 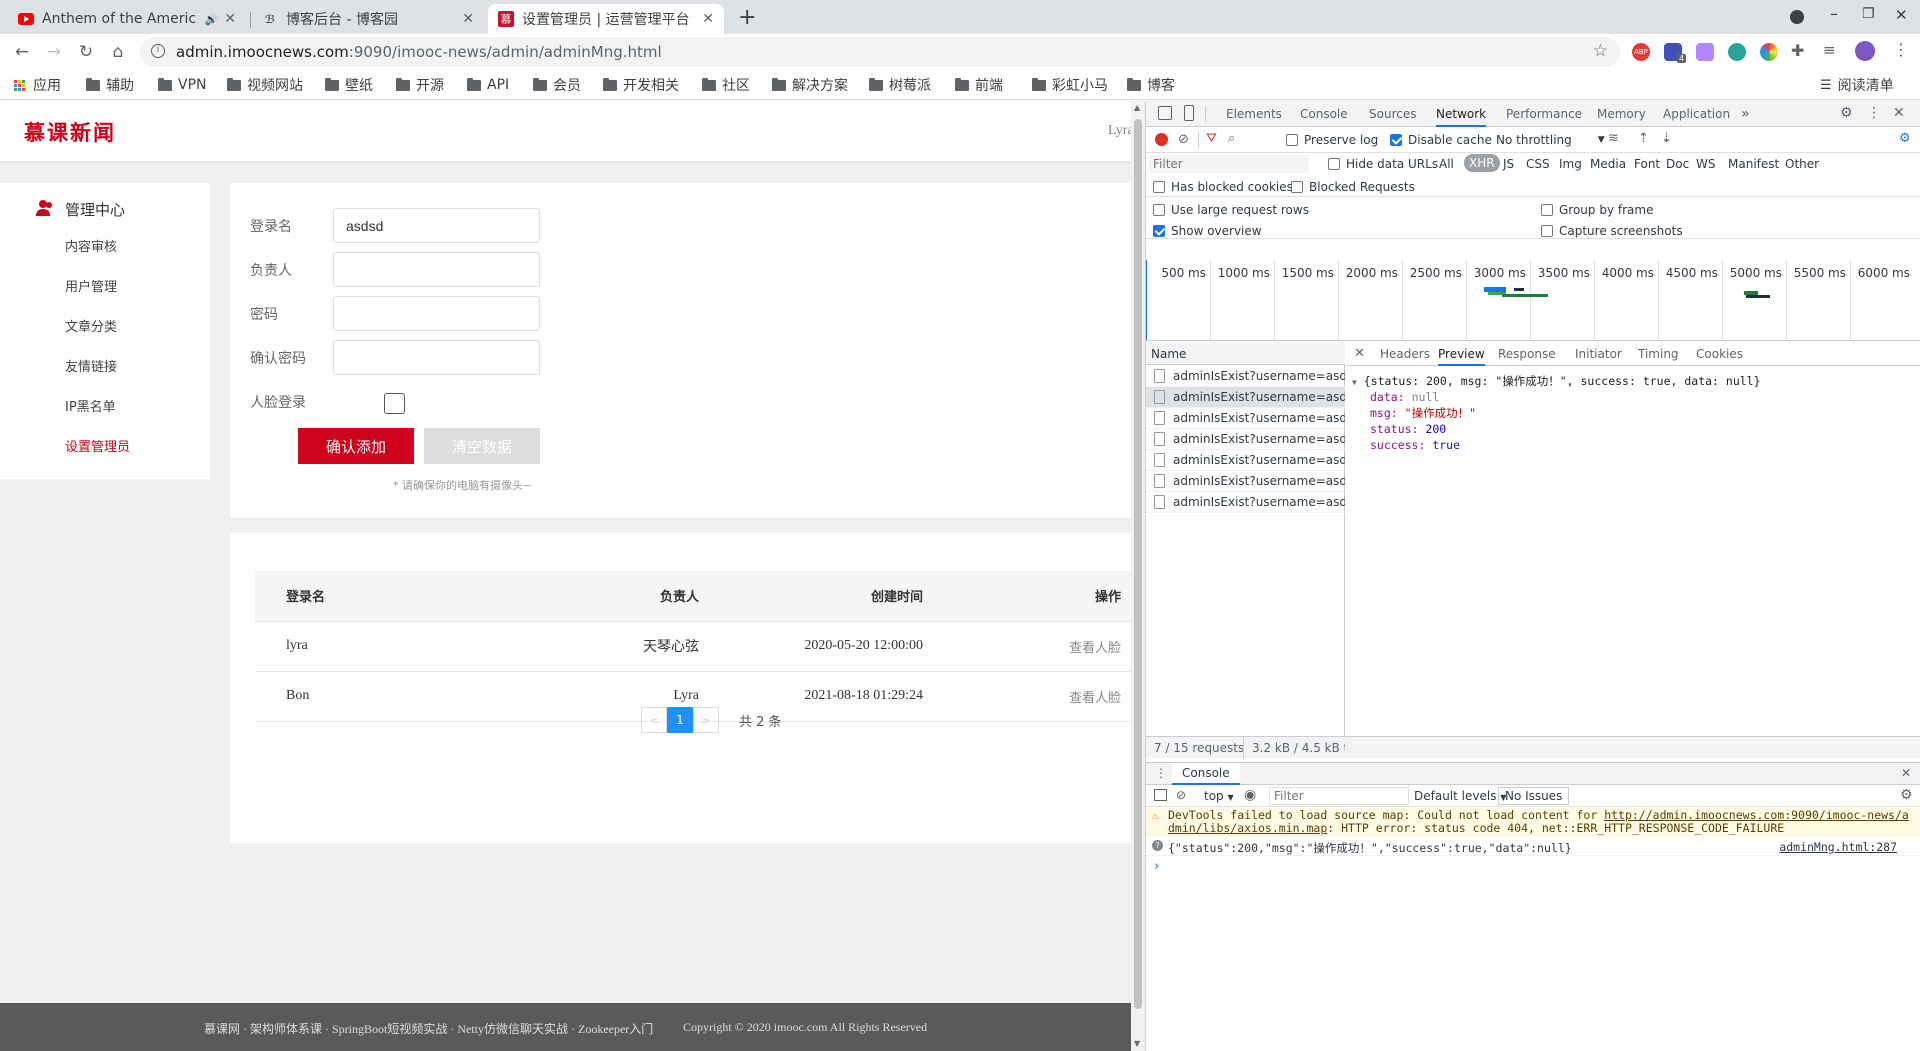 I want to click on filter-funnel-icon: ⛛, so click(x=1211, y=138).